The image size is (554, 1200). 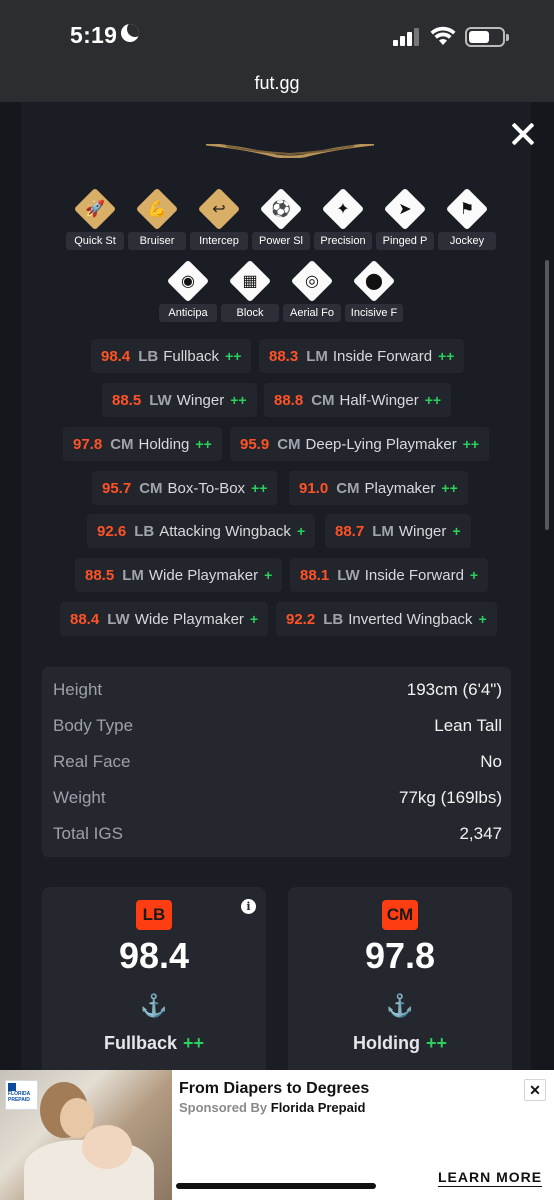 I want to click on playstyle-label: Jockey, so click(x=467, y=241).